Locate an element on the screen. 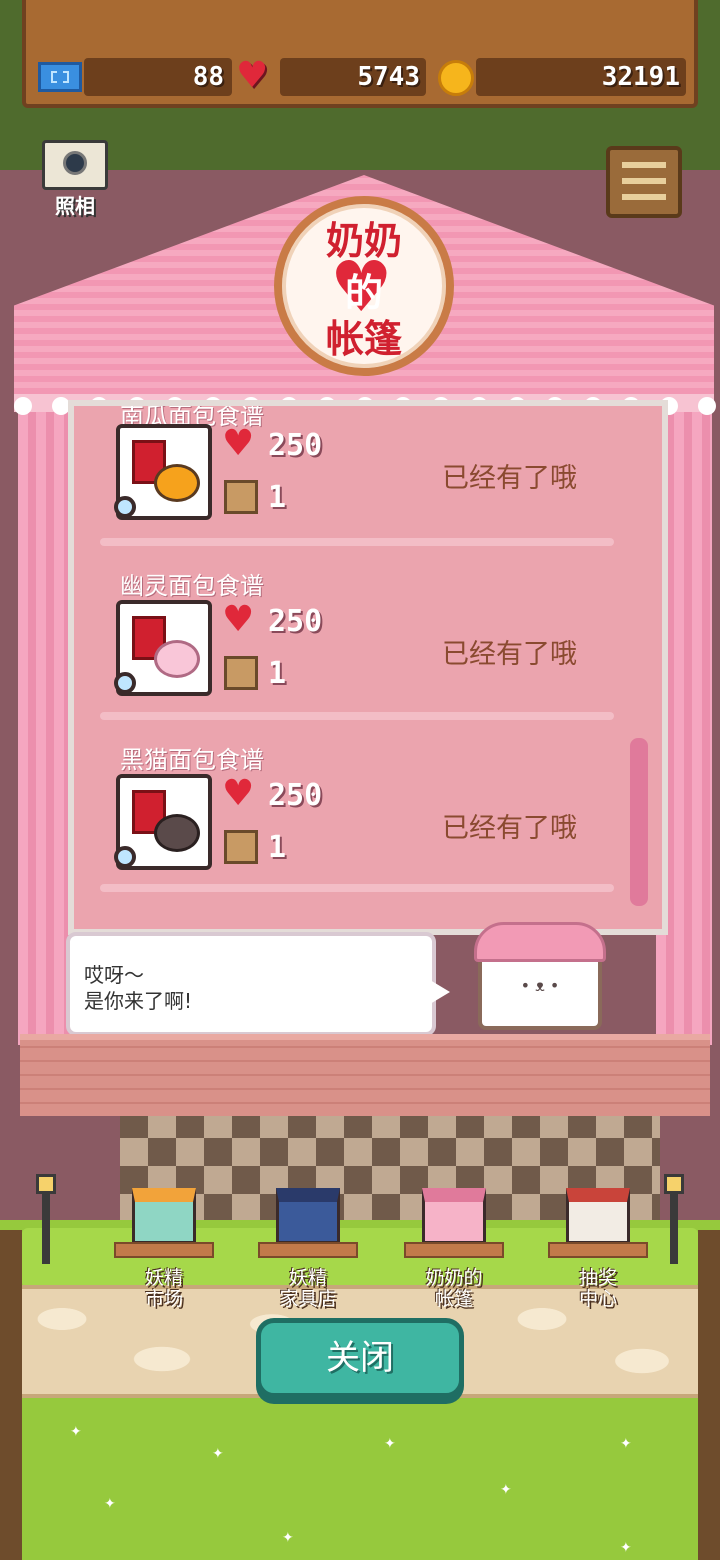 This screenshot has height=1560, width=720. recipe-title: 黑猫面包食谱 is located at coordinates (192, 760).